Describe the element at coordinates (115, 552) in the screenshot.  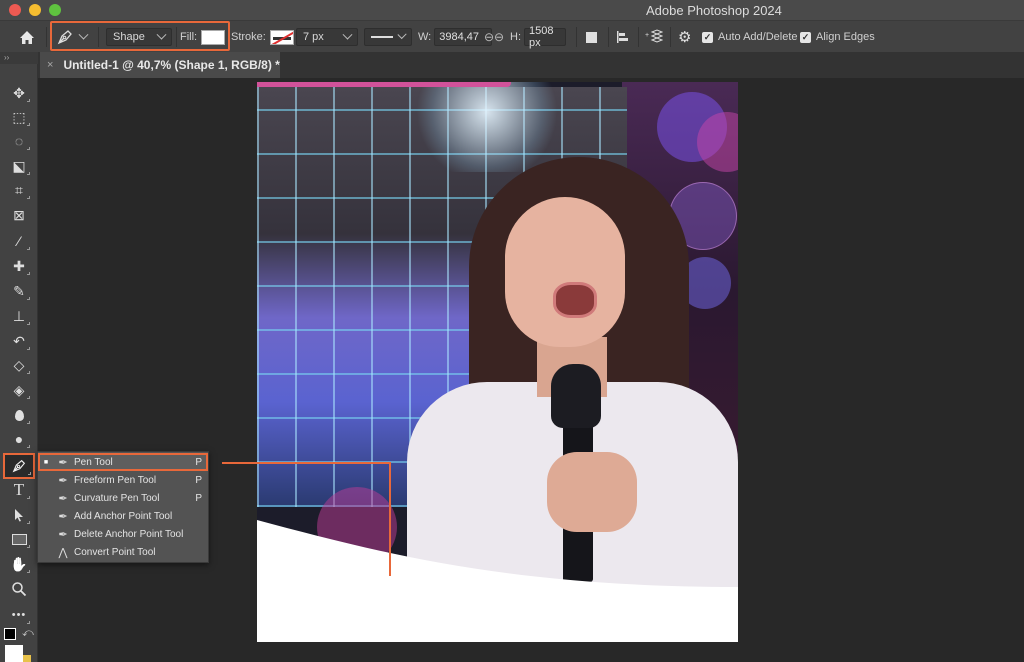
I see `menu-item-label: Convert Point Tool` at that location.